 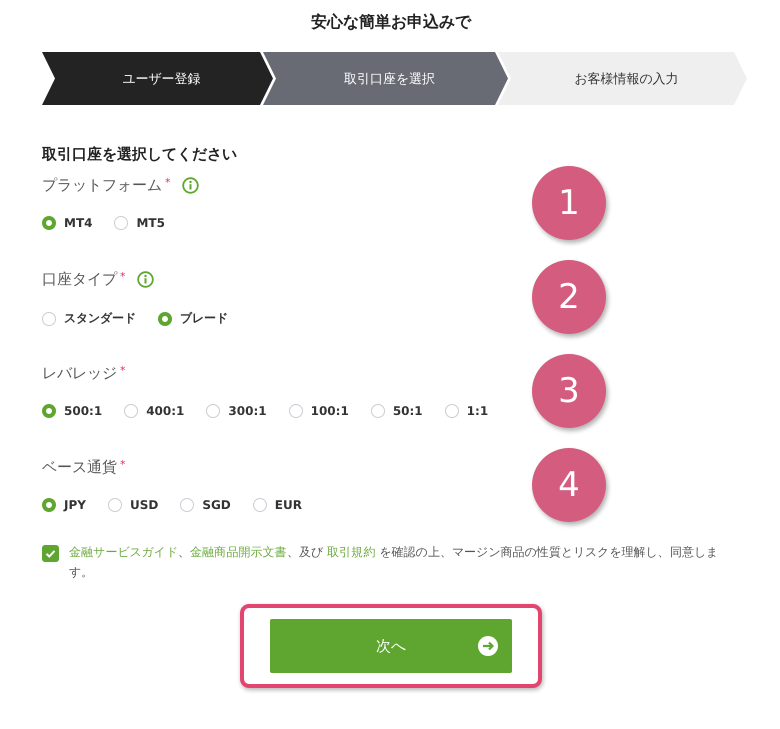 What do you see at coordinates (133, 505) in the screenshot?
I see `radio-option: USD` at bounding box center [133, 505].